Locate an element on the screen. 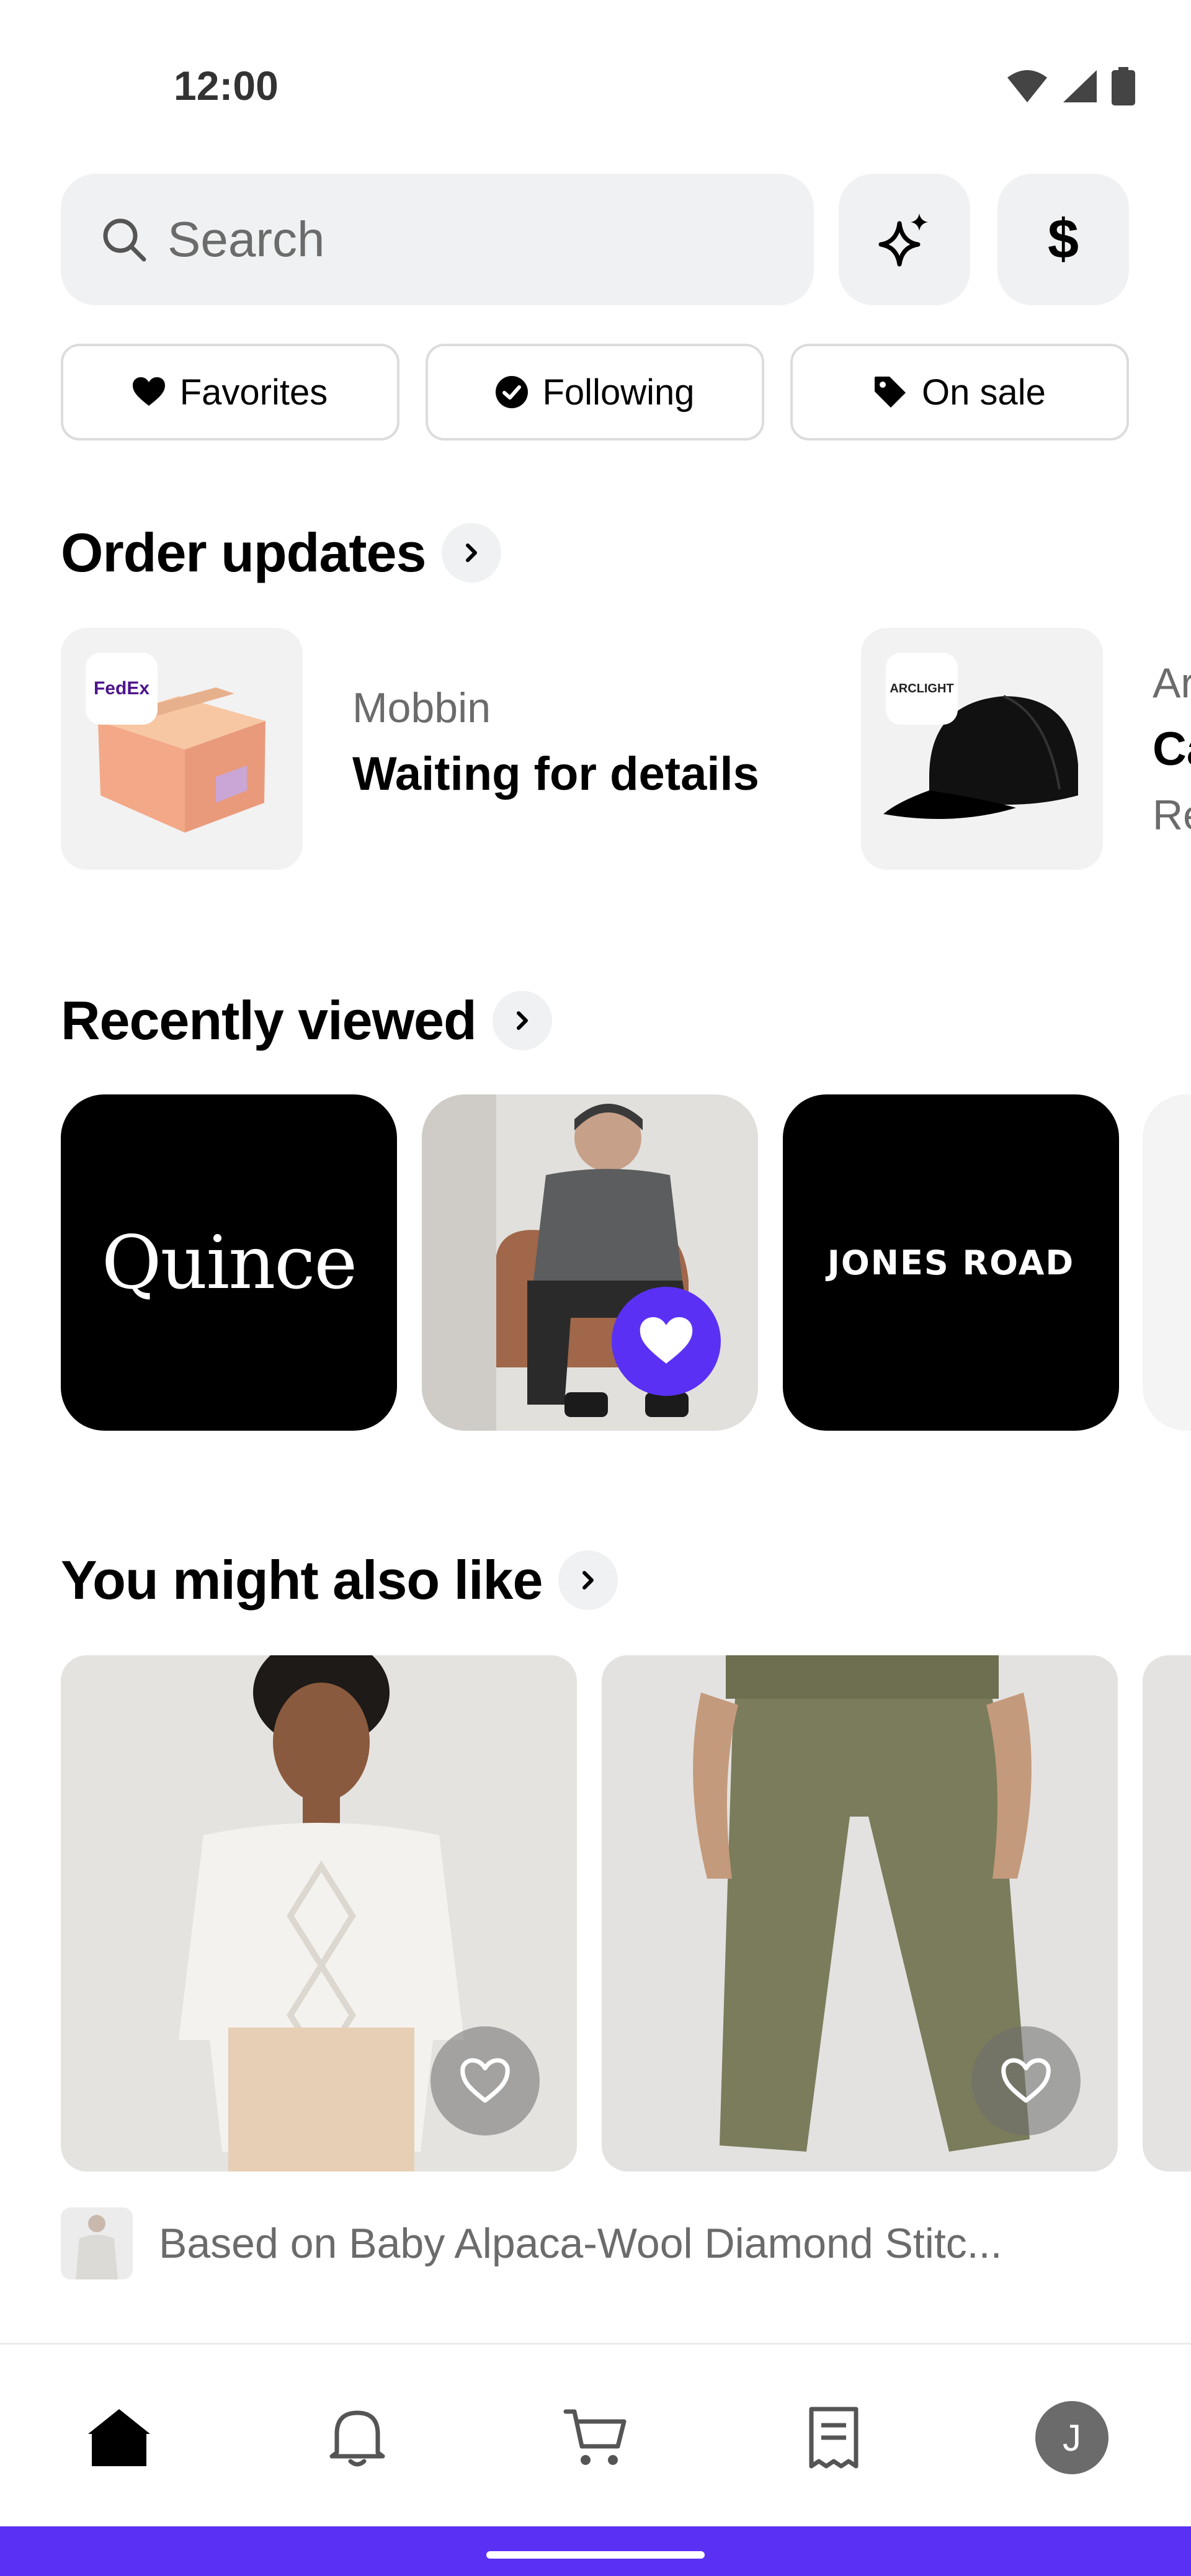  recently-viewed-carousel: Quince JONES ROAD is located at coordinates (626, 1262).